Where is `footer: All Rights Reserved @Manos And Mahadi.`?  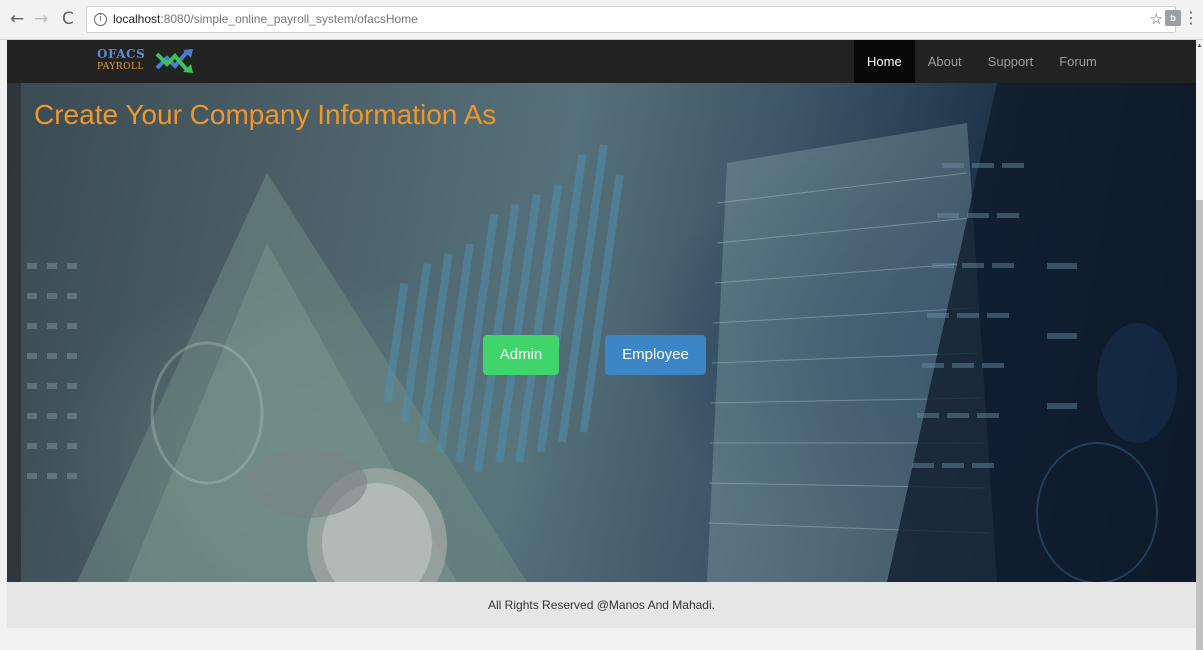
footer: All Rights Reserved @Manos And Mahadi. is located at coordinates (601, 605).